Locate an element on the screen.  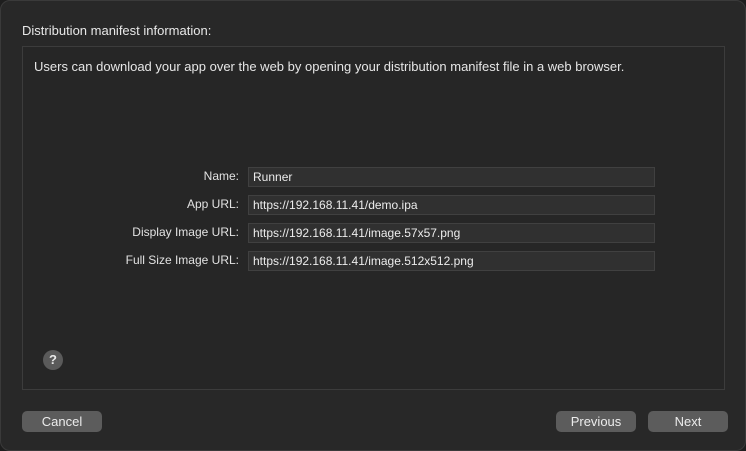
question-mark-icon: ? is located at coordinates (53, 359).